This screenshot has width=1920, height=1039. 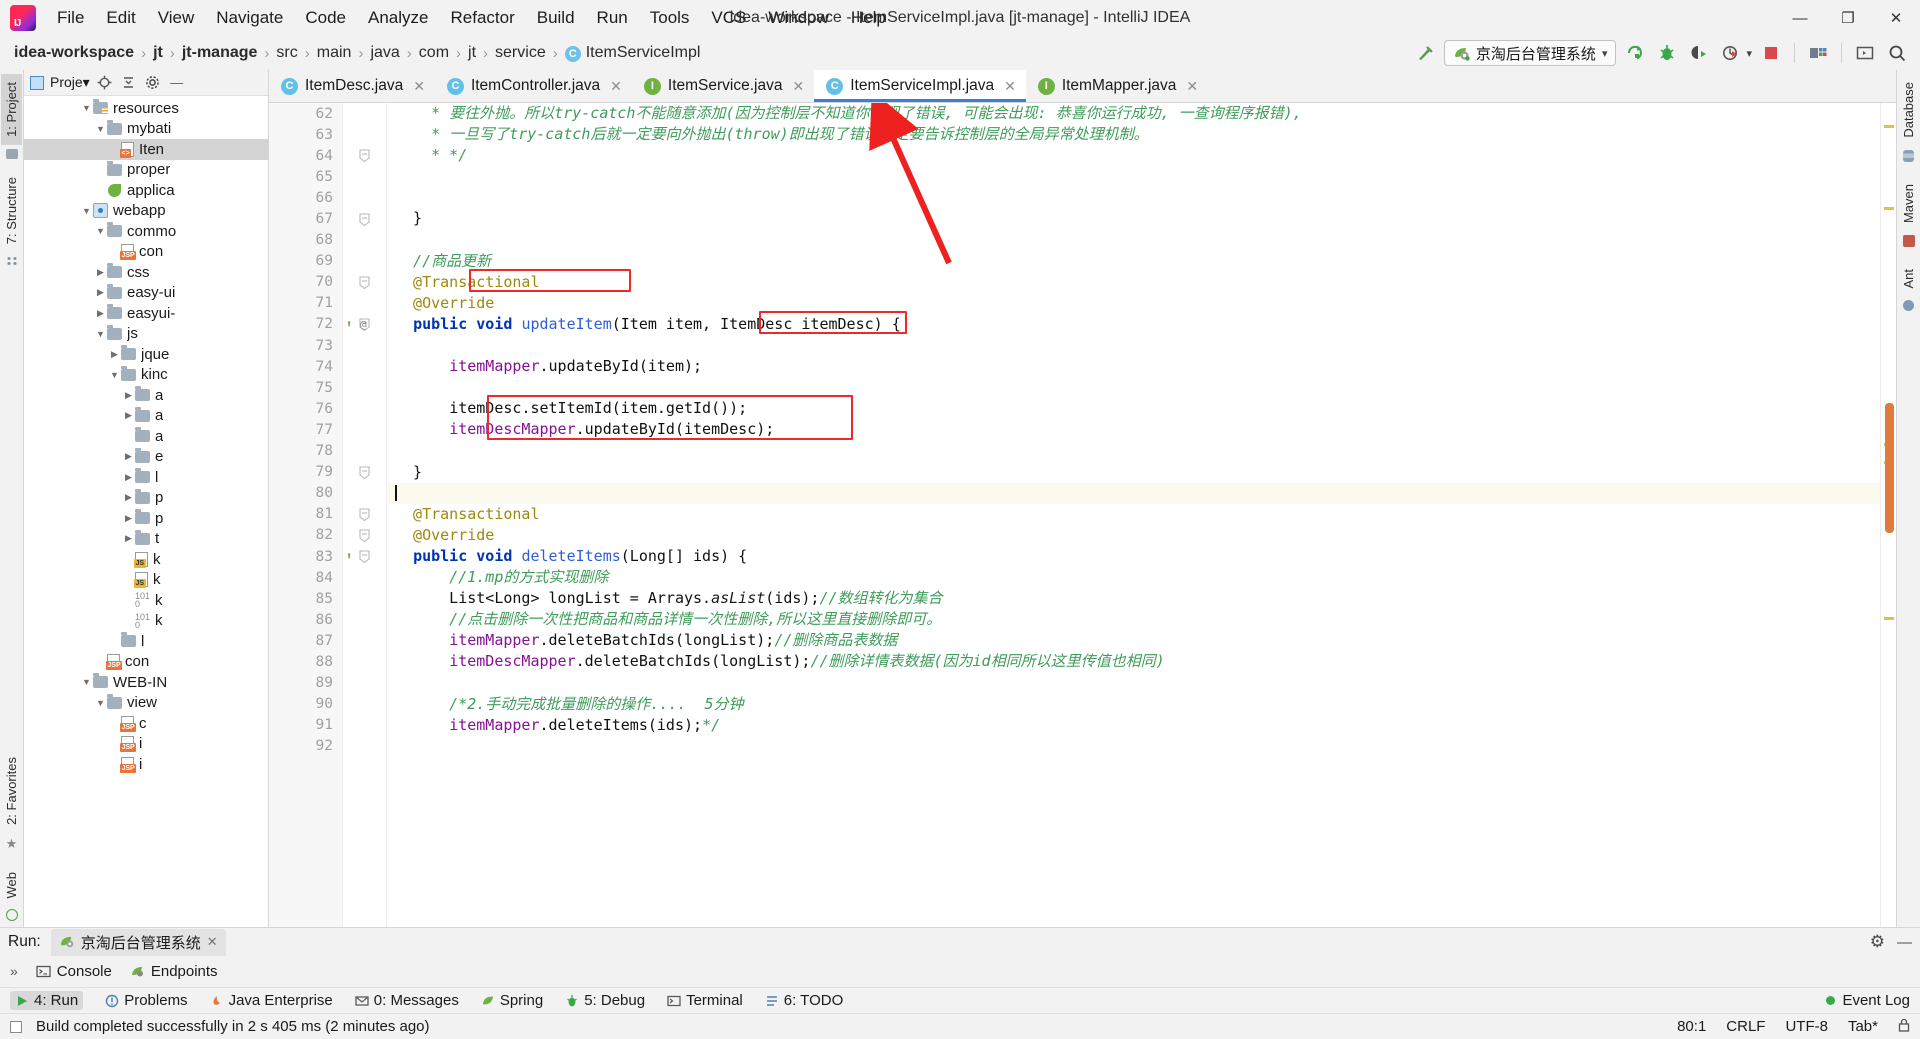 What do you see at coordinates (728, 18) in the screenshot?
I see `menu-item-vcs: VCS` at bounding box center [728, 18].